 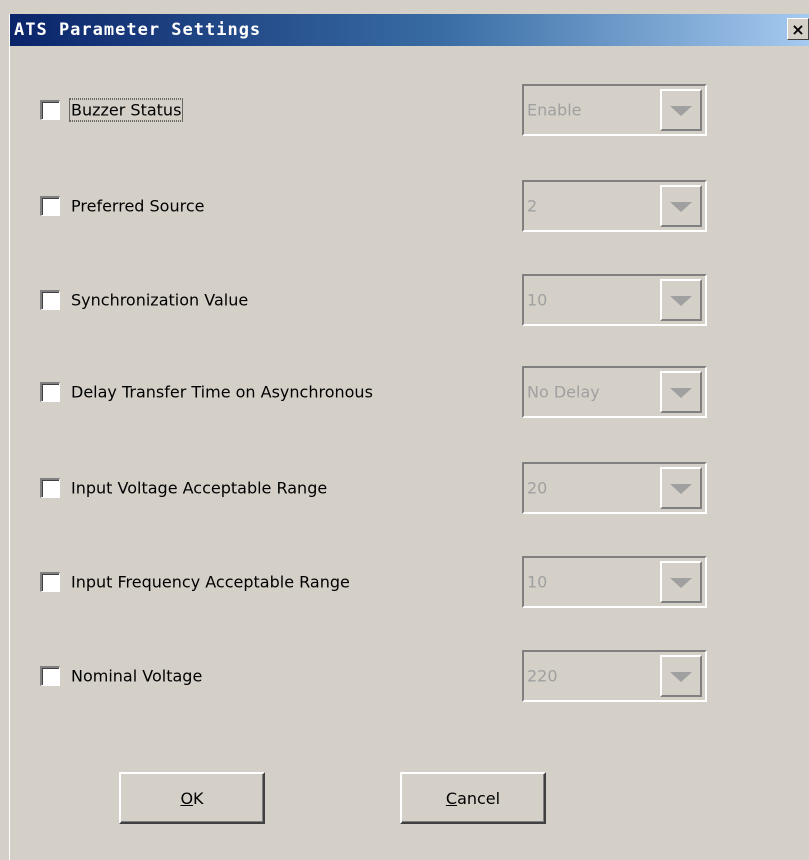 I want to click on preferred-source-value: 2, so click(x=532, y=206).